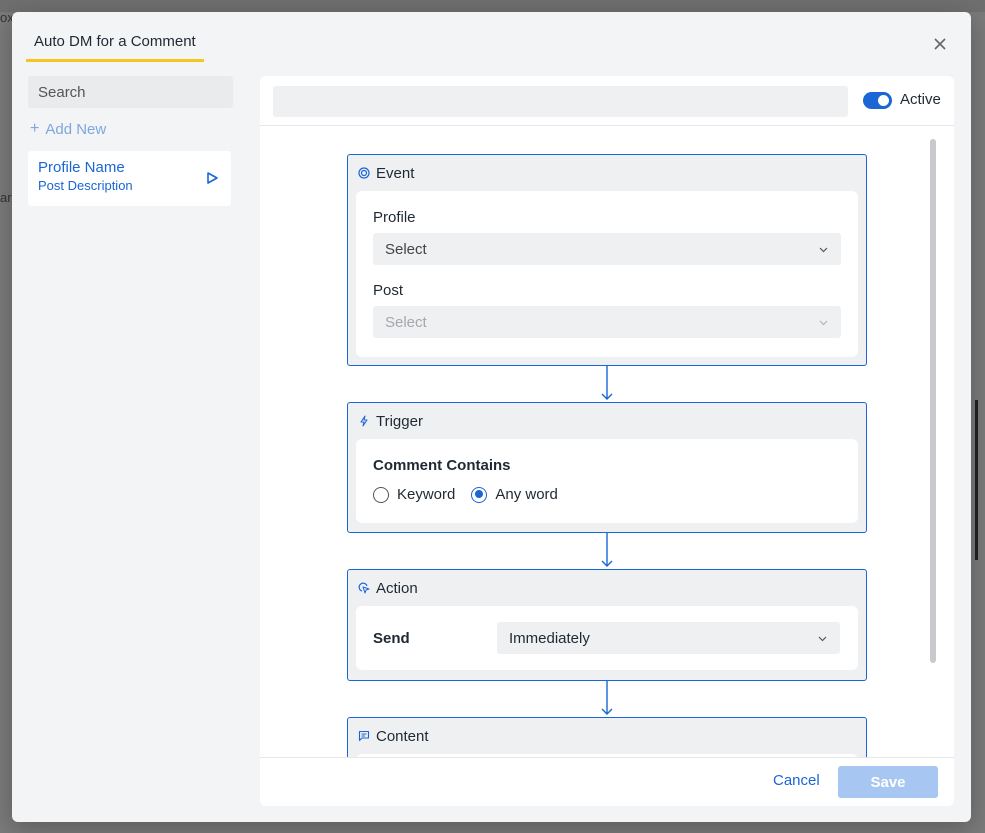 The image size is (985, 833). Describe the element at coordinates (395, 173) in the screenshot. I see `event-node-title: Event` at that location.